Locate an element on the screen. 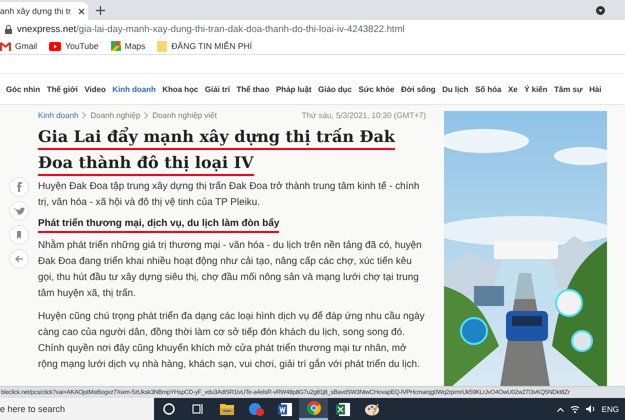  task-view-icon is located at coordinates (198, 409).